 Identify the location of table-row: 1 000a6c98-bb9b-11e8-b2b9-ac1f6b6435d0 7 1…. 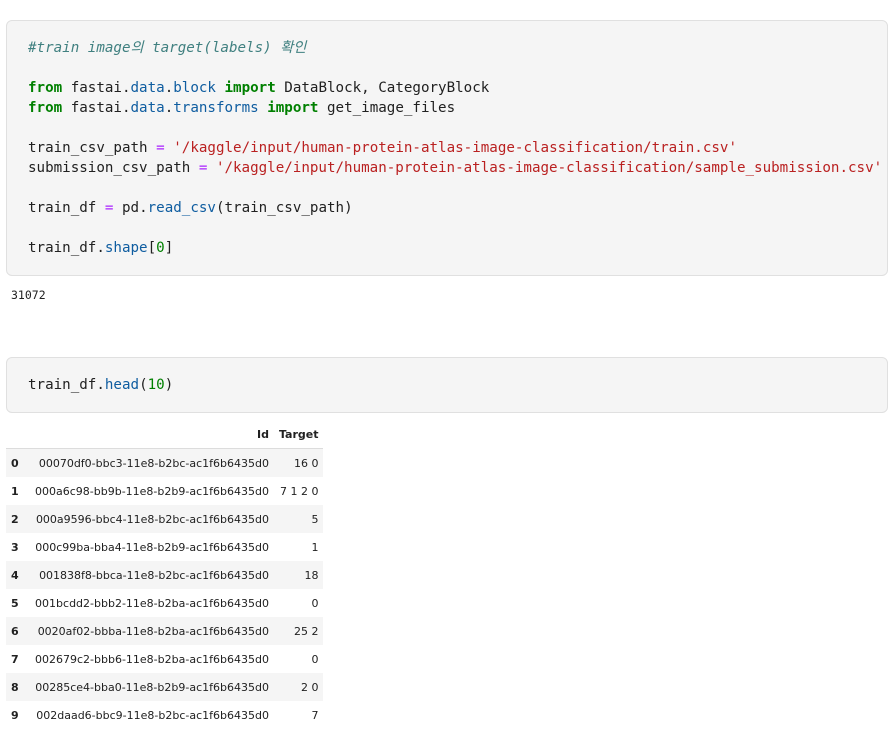
(164, 491).